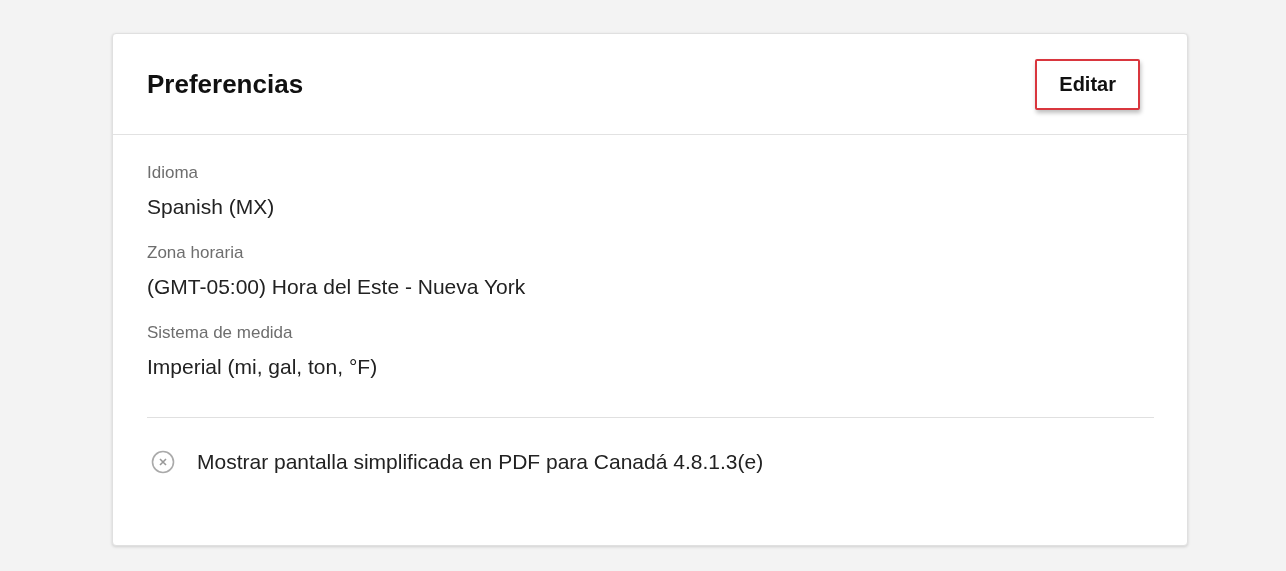  What do you see at coordinates (196, 253) in the screenshot?
I see `field-label: Zona horaria` at bounding box center [196, 253].